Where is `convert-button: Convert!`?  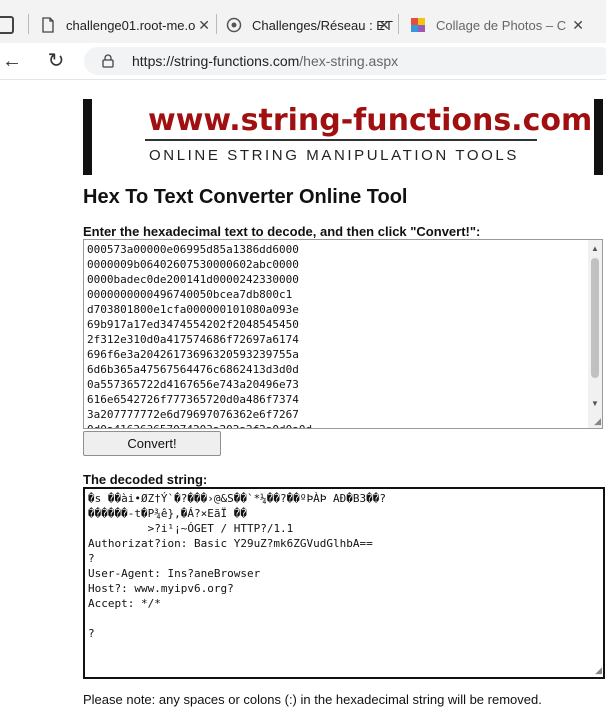 convert-button: Convert! is located at coordinates (152, 443).